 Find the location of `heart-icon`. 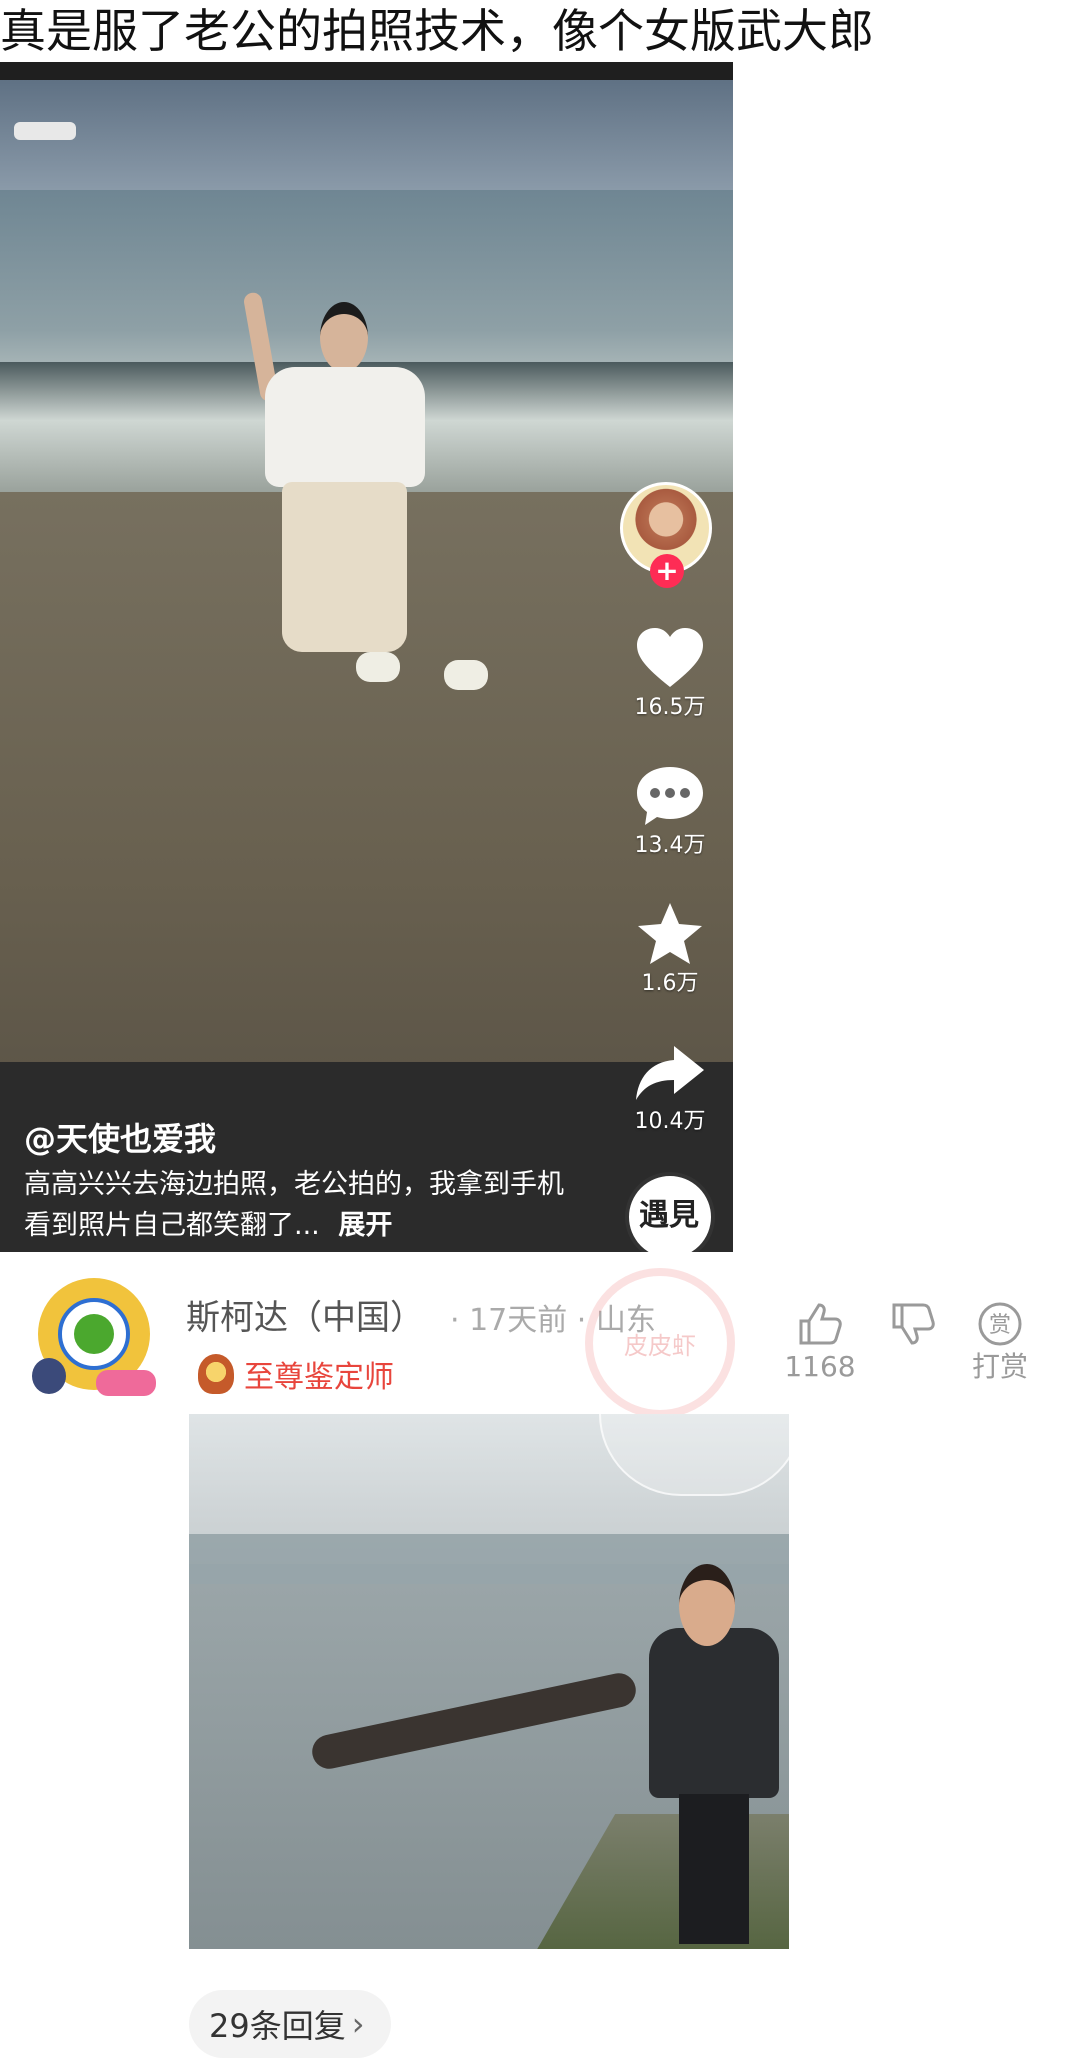

heart-icon is located at coordinates (670, 658).